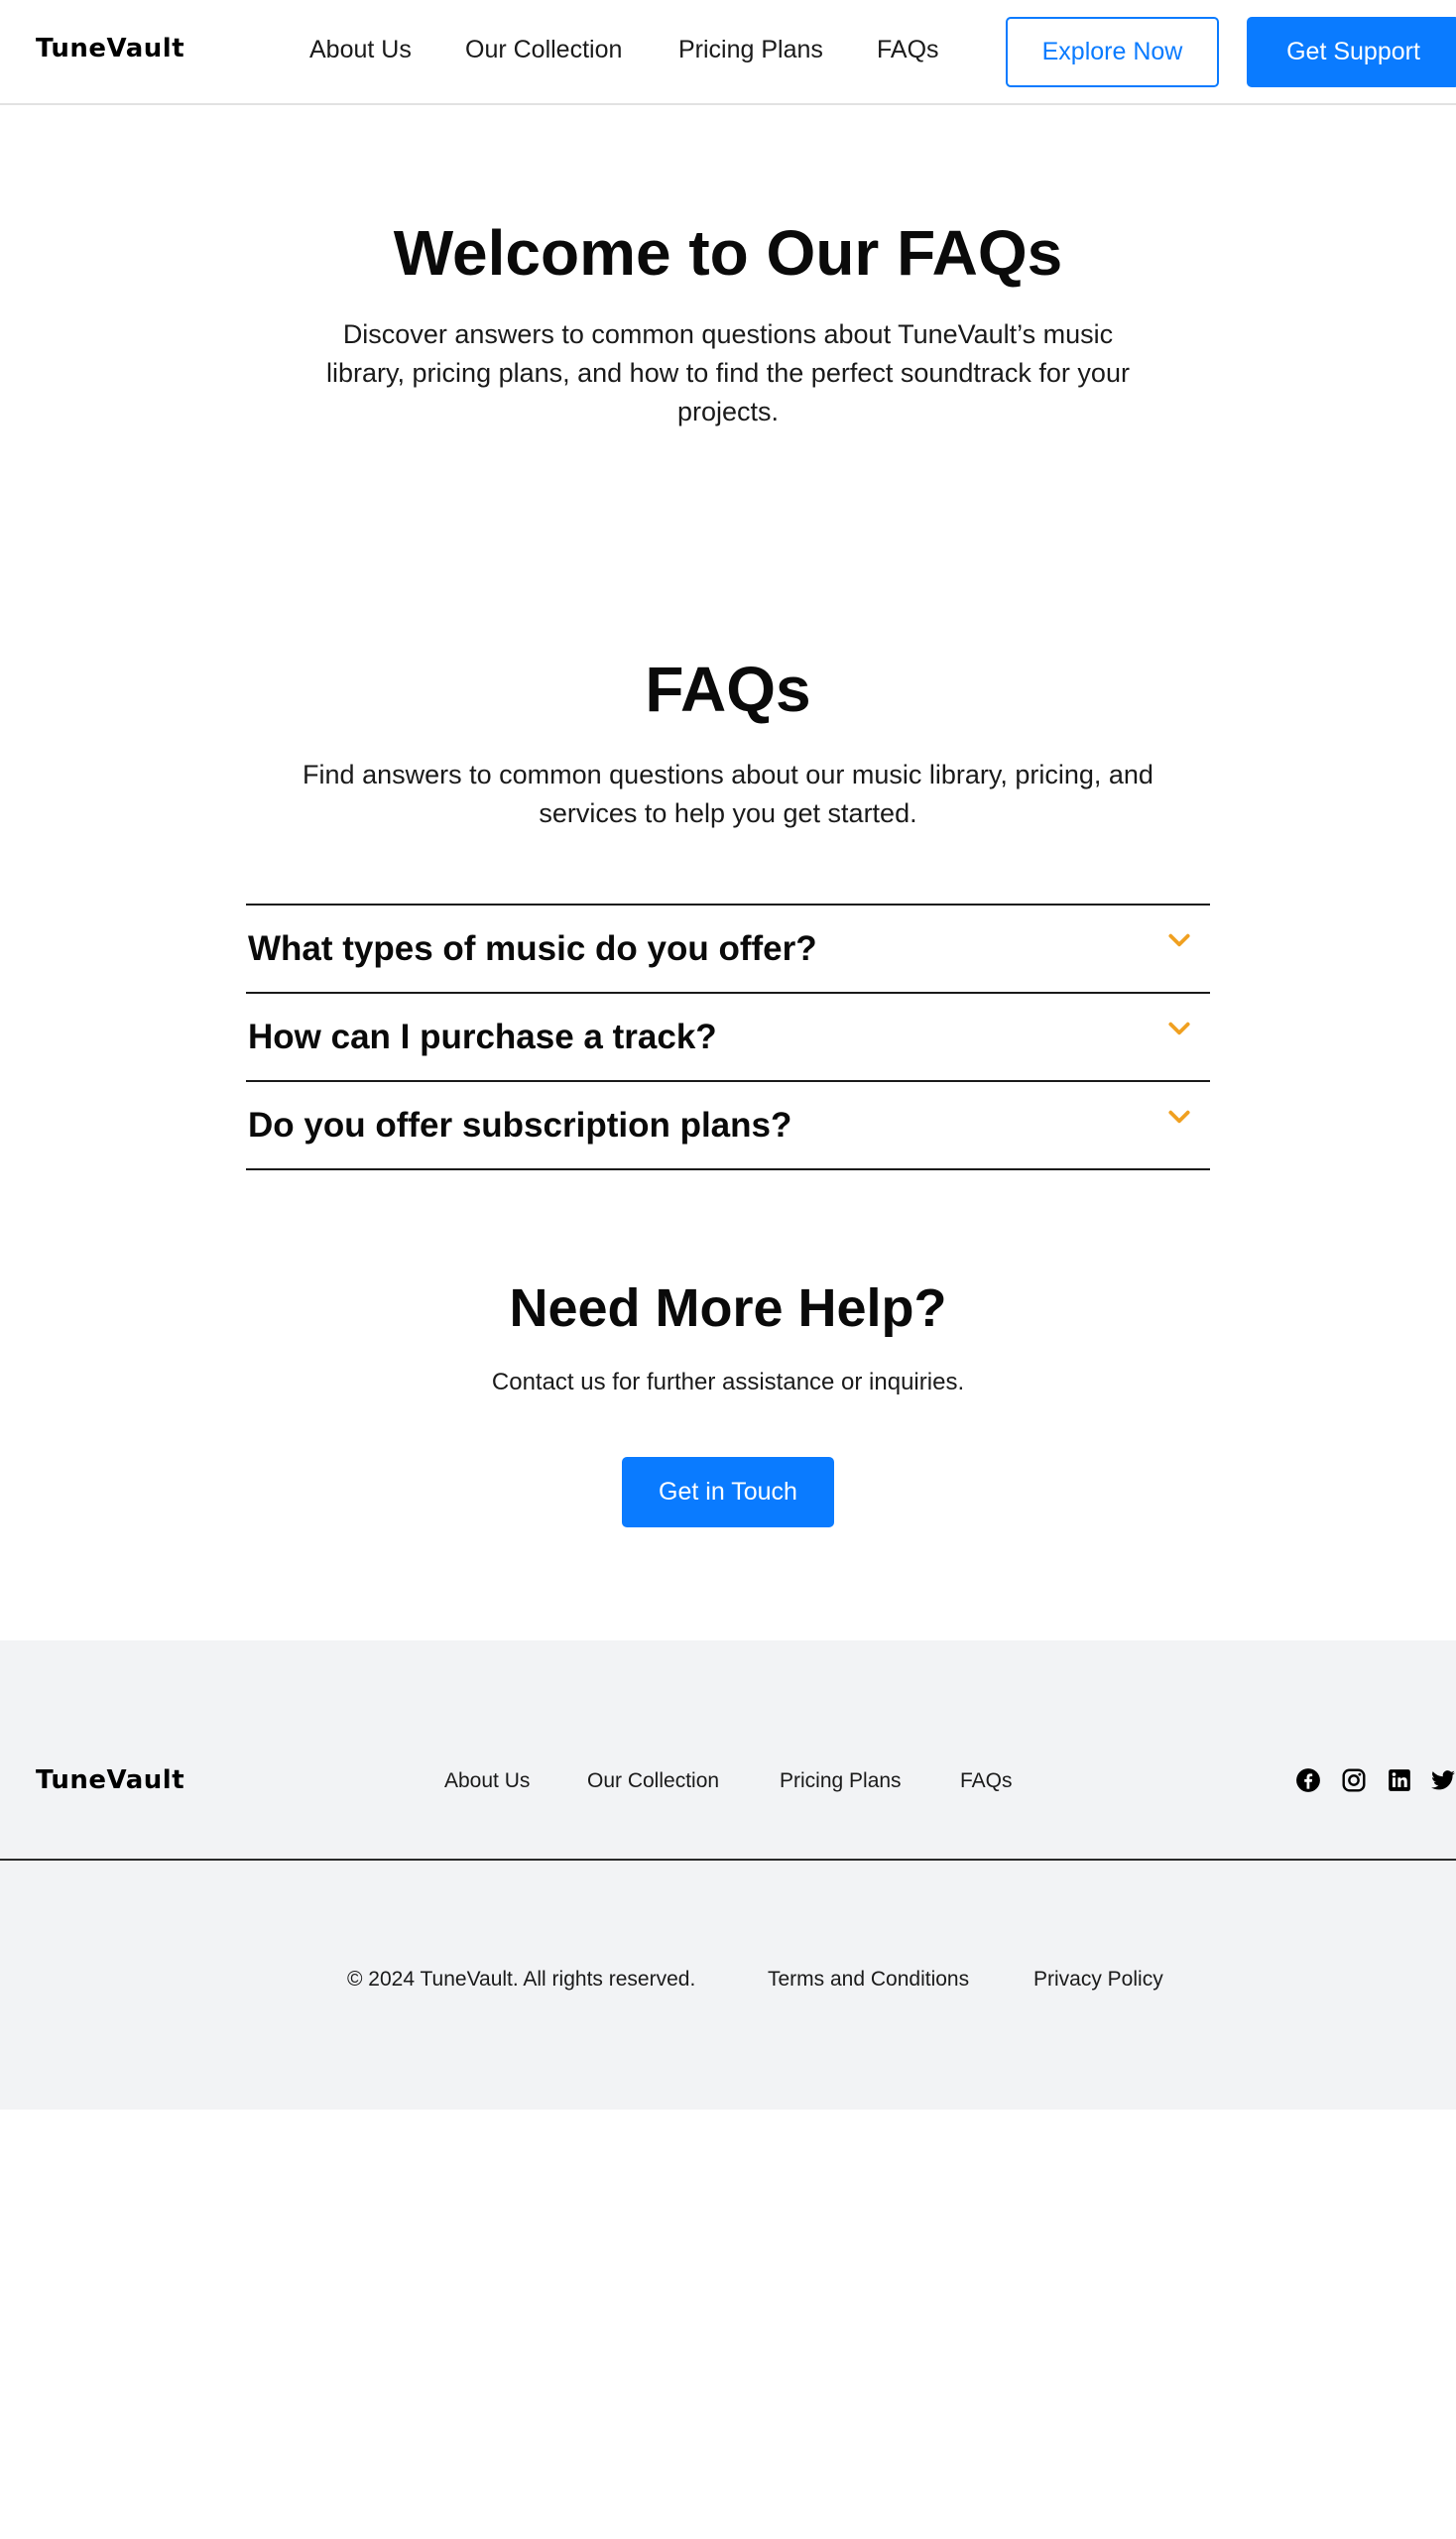  I want to click on faq-item: What types of music do you offer?, so click(728, 950).